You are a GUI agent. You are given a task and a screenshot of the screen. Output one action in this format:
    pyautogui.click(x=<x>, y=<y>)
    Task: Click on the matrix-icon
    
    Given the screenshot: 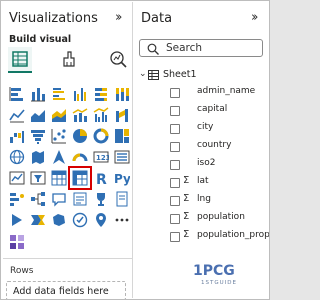 What is the action you would take?
    pyautogui.click(x=80, y=178)
    